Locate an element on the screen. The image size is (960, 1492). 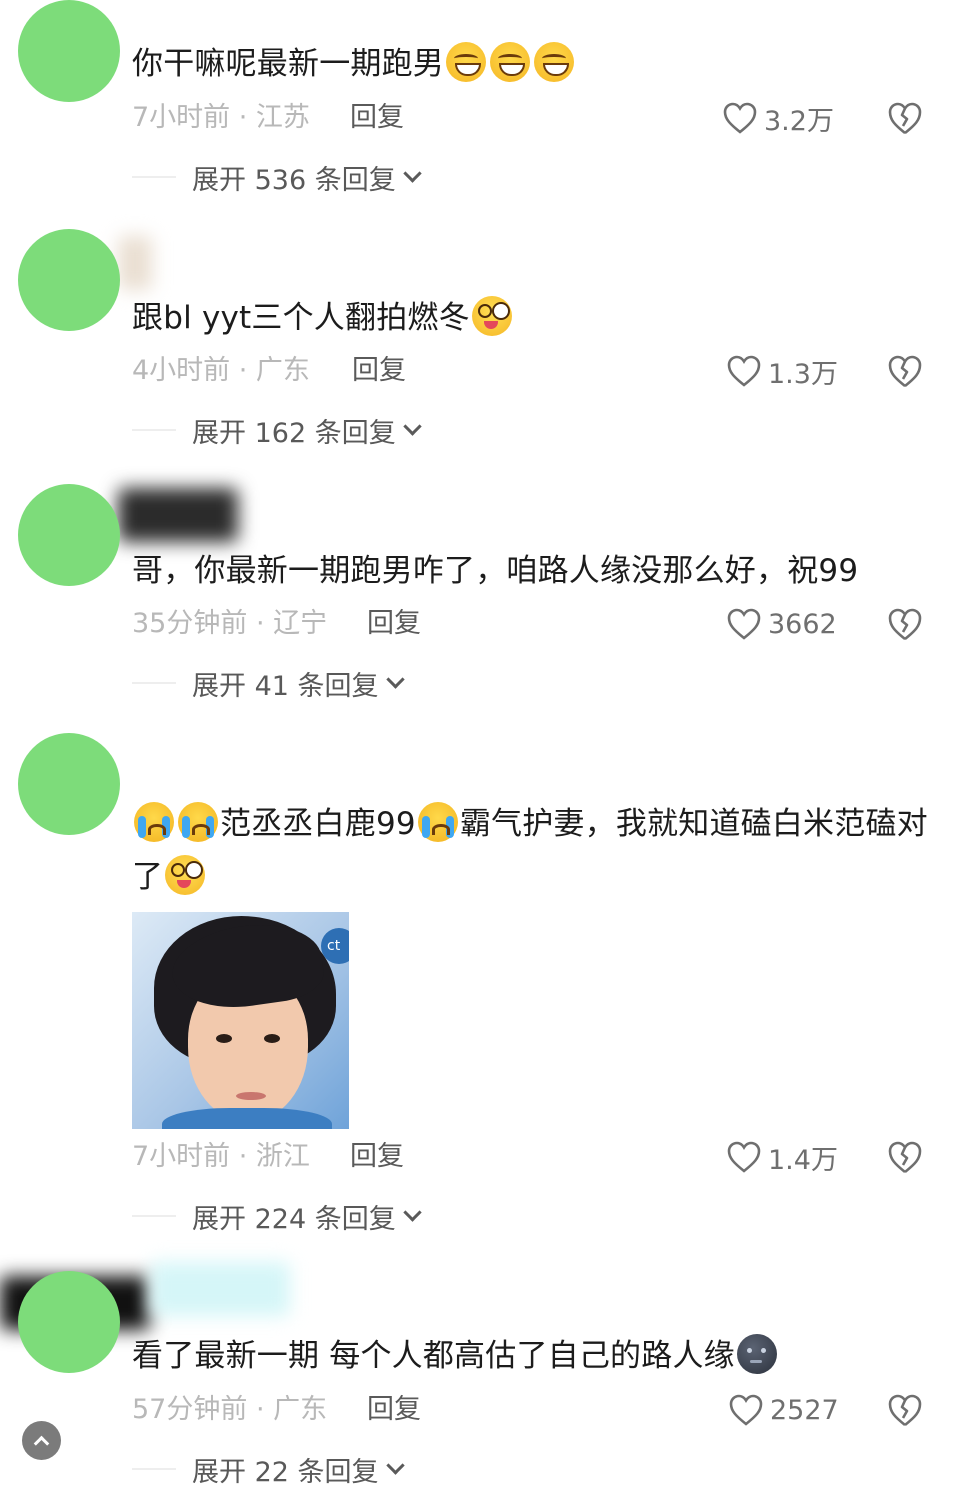
like-button: 1.4万 is located at coordinates (782, 1157).